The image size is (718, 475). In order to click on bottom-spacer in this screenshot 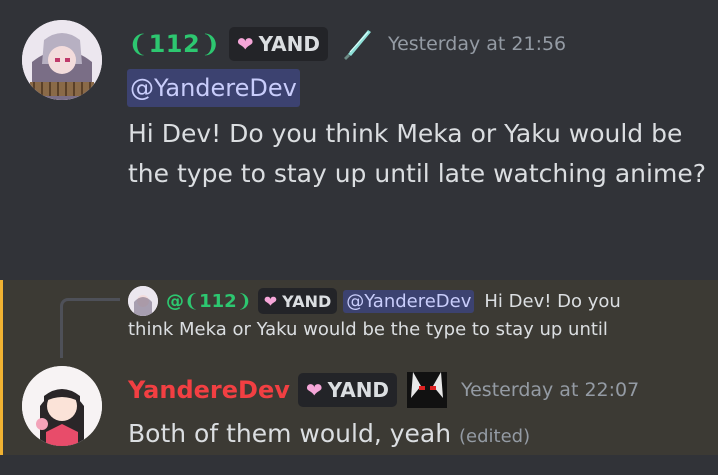, I will do `click(359, 465)`.